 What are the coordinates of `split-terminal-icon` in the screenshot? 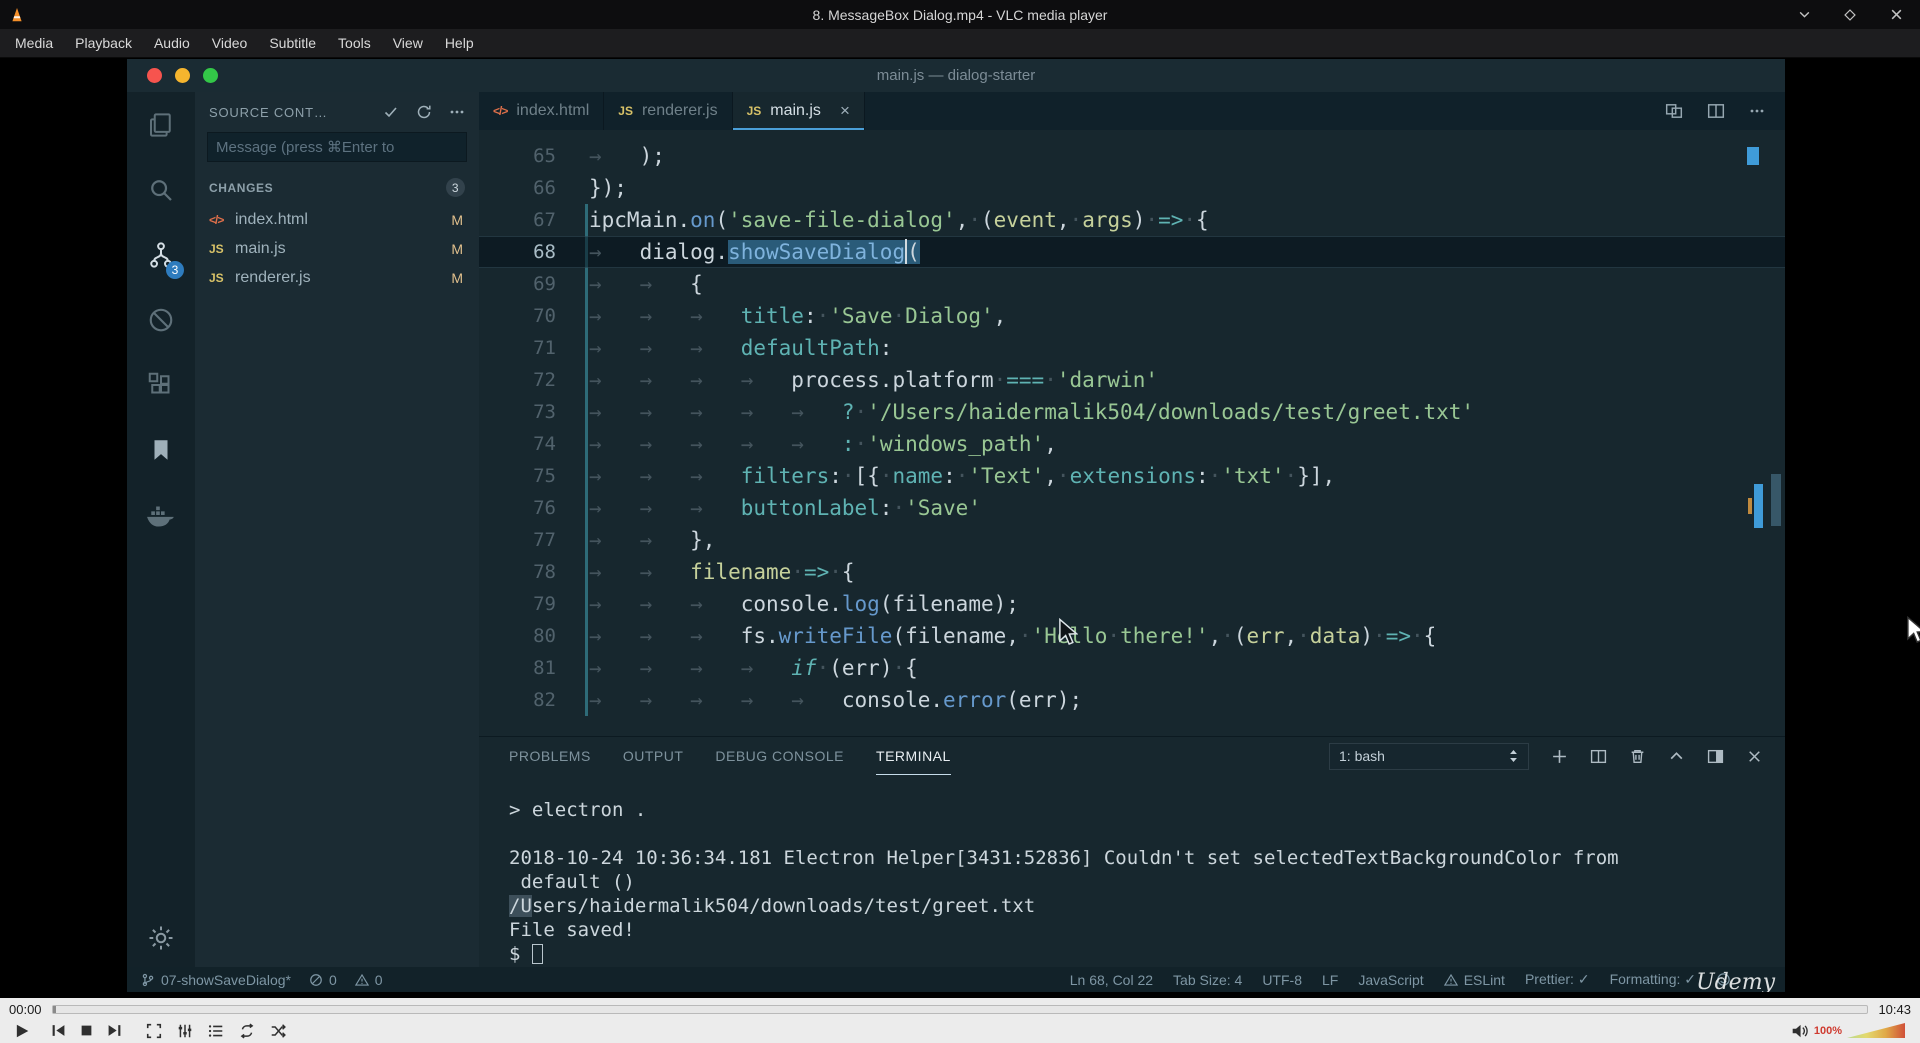 It's located at (1598, 756).